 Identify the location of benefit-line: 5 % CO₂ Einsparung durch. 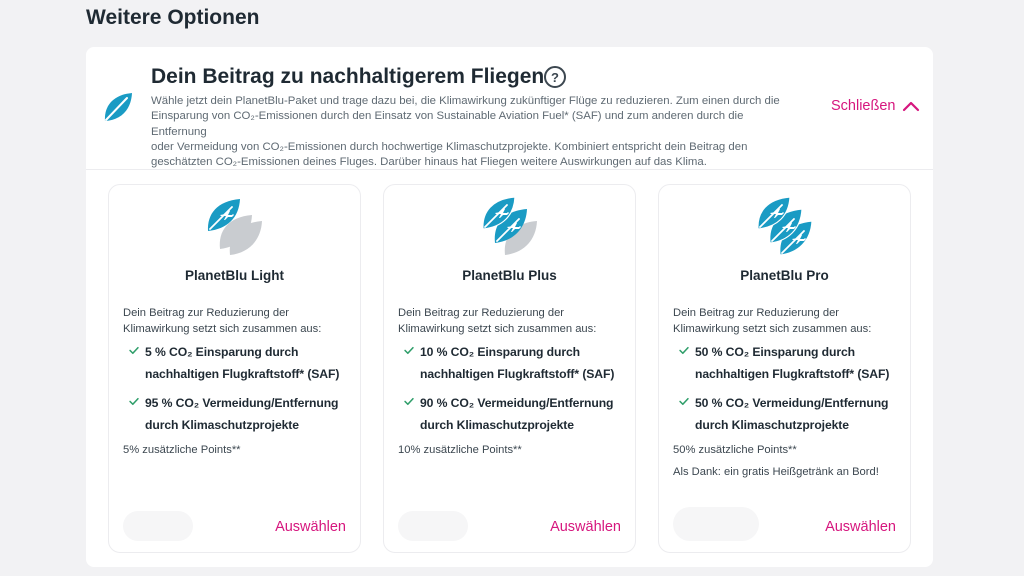
(222, 352).